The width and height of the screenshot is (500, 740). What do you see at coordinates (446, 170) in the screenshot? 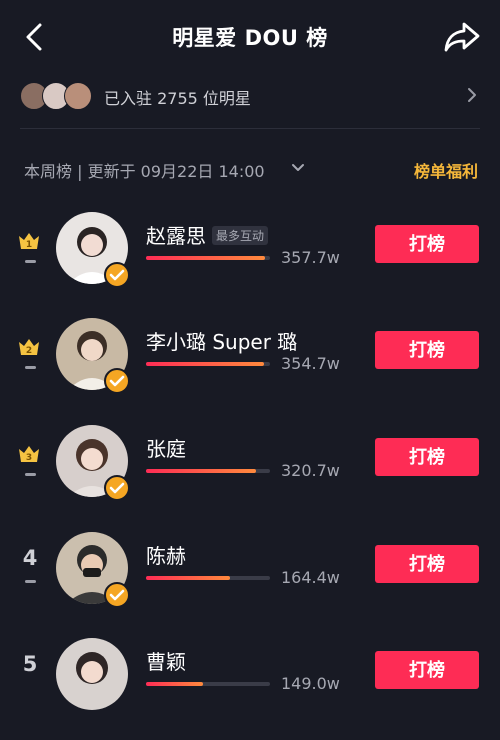
I see `ranking-welfare-link: 榜单福利` at bounding box center [446, 170].